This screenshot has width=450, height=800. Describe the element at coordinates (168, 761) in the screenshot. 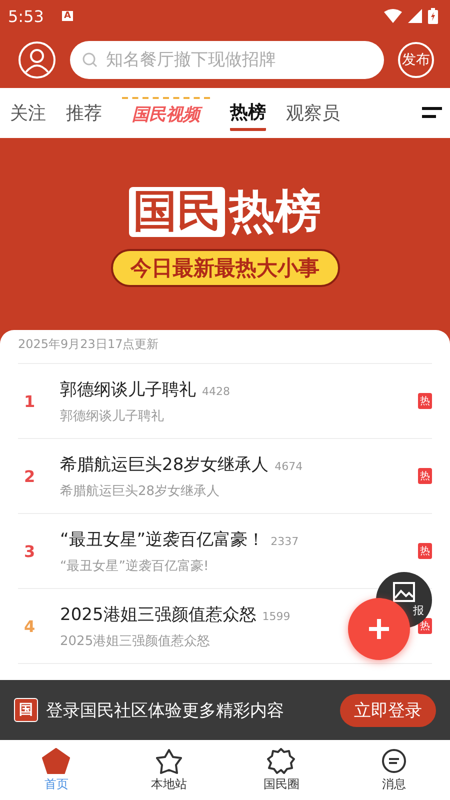

I see `star-icon` at that location.